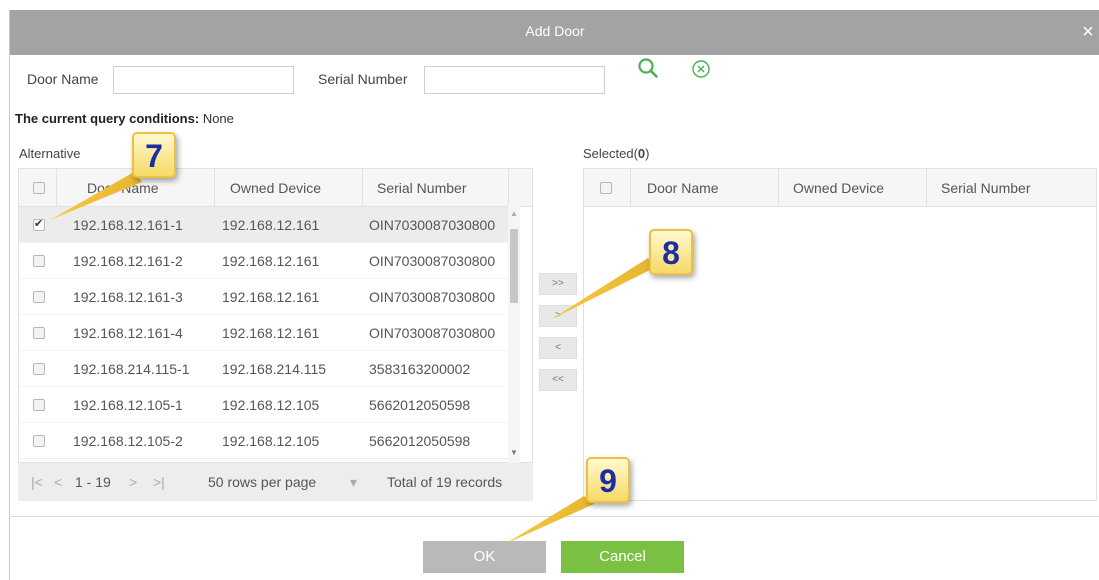 The image size is (1099, 580). What do you see at coordinates (218, 118) in the screenshot?
I see `query-conditions-value: None` at bounding box center [218, 118].